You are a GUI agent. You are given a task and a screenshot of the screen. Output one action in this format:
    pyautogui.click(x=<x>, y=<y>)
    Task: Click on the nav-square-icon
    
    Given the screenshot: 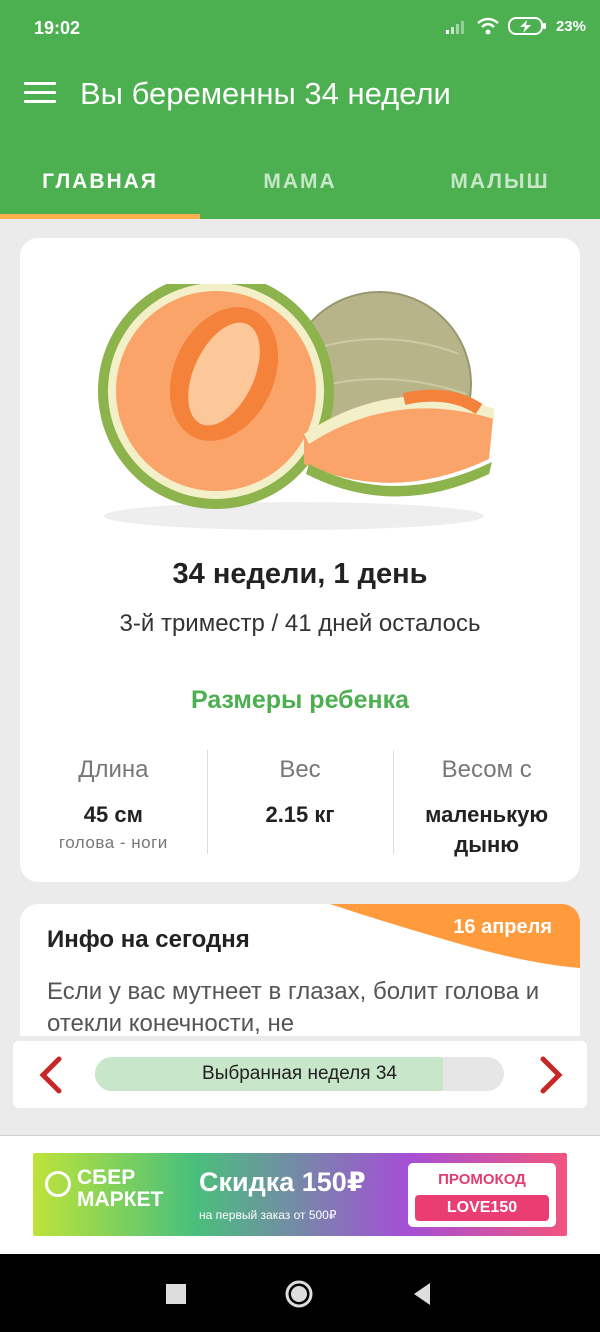 What is the action you would take?
    pyautogui.click(x=176, y=1294)
    